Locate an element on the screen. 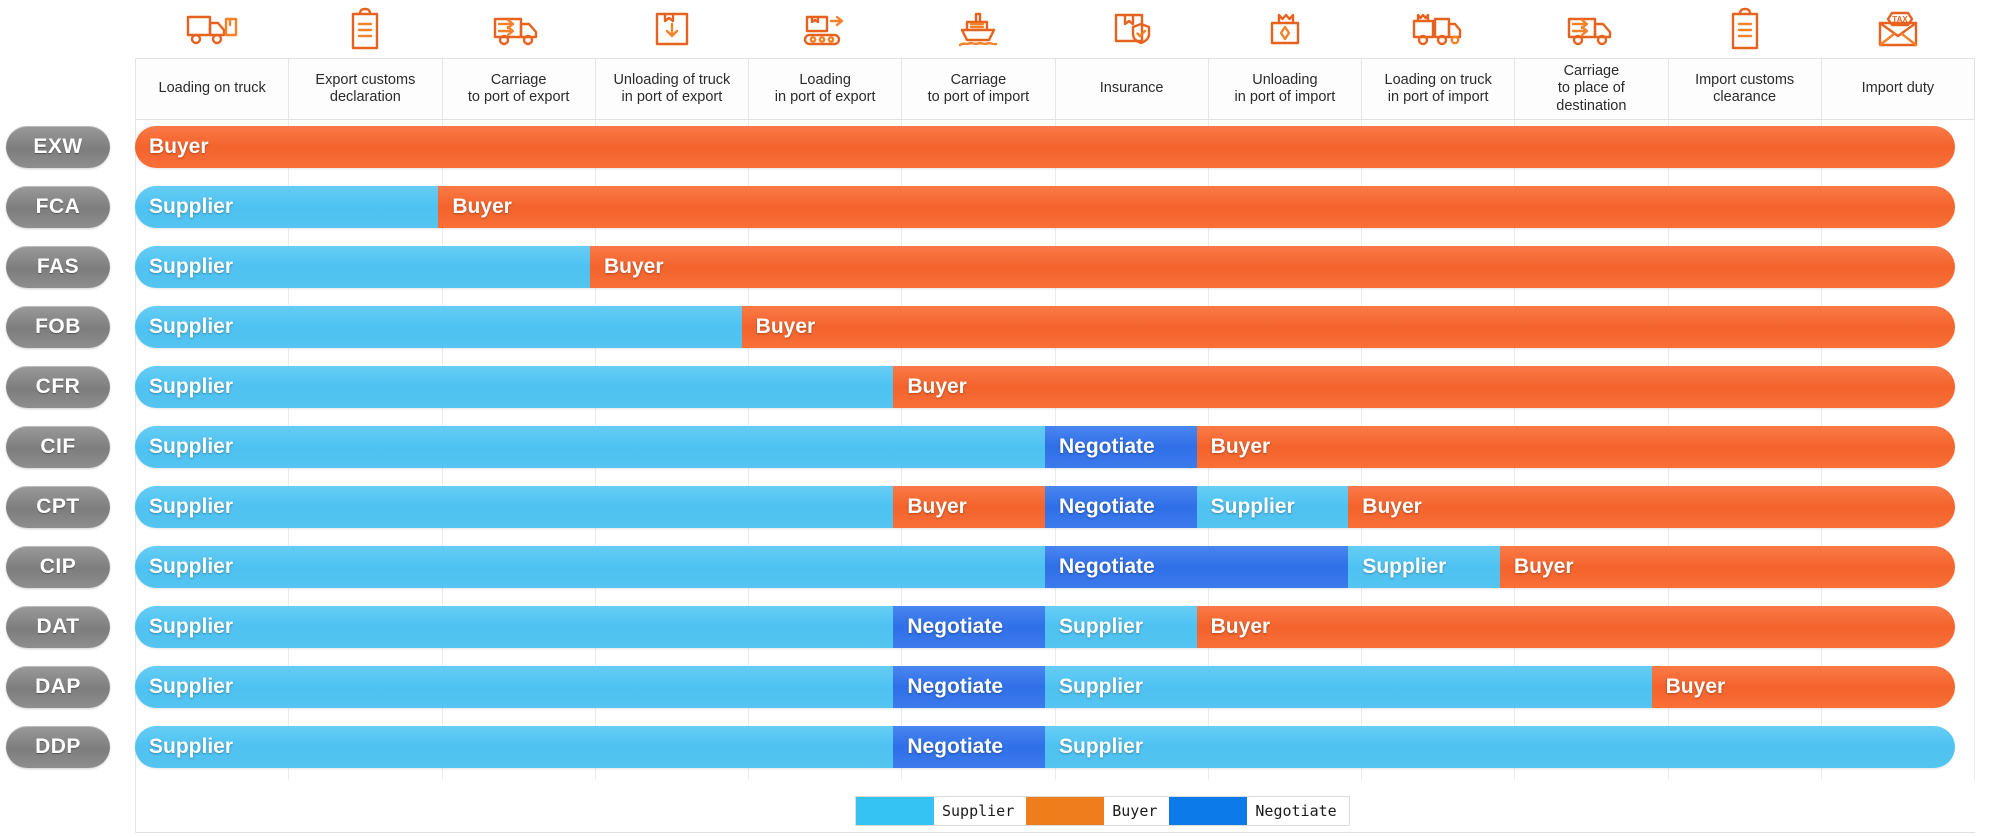 The height and width of the screenshot is (837, 2000). incoterm-row: CIP Supplier Negotiate Supplier Buyer is located at coordinates (1000, 570).